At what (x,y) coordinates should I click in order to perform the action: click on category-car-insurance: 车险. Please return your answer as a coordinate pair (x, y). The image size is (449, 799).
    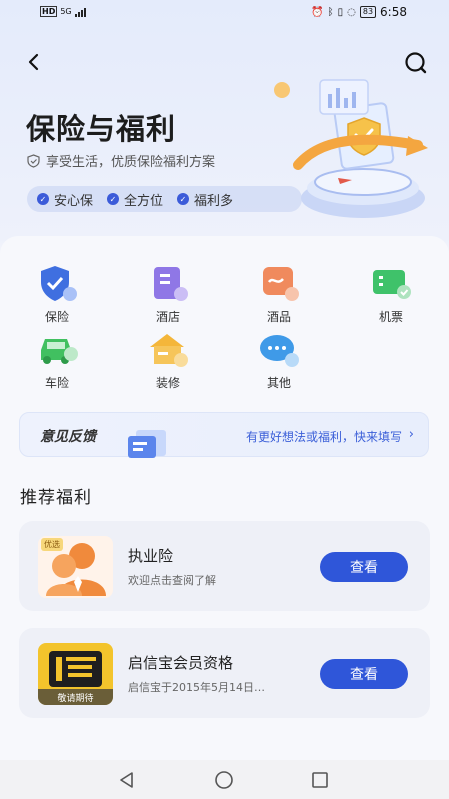
    Looking at the image, I should click on (57, 360).